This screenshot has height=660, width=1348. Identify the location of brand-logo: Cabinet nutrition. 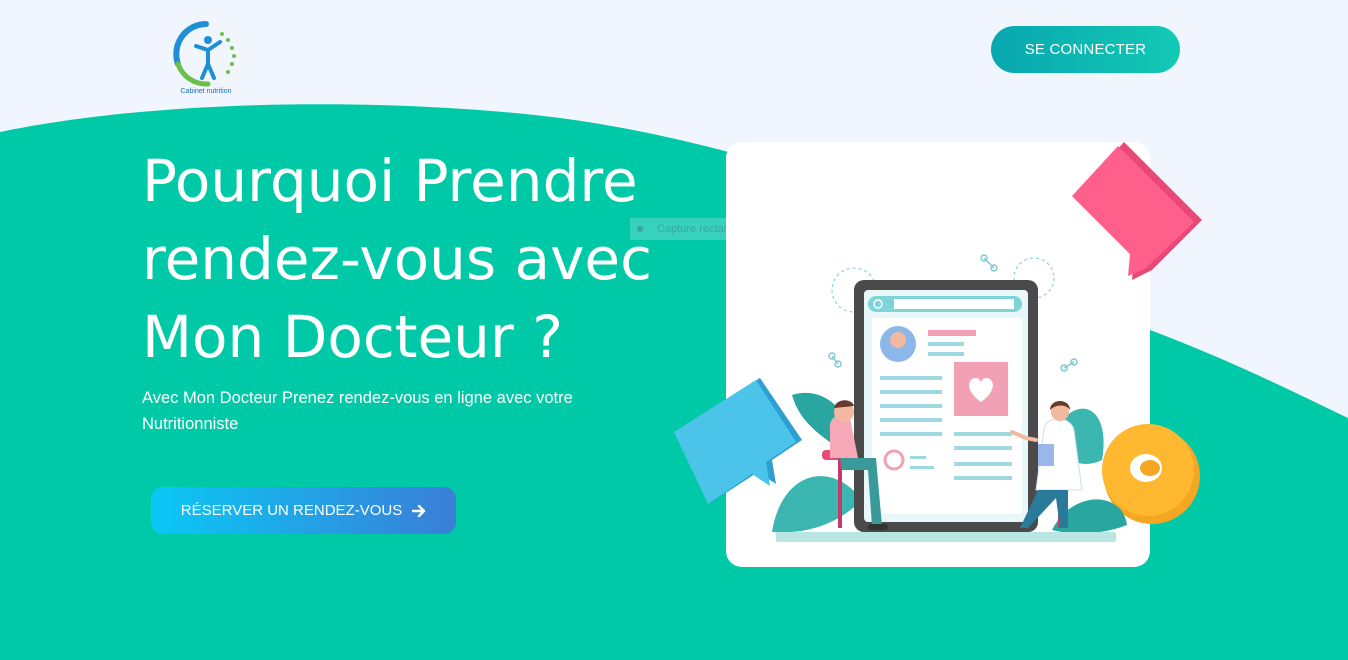
(206, 60).